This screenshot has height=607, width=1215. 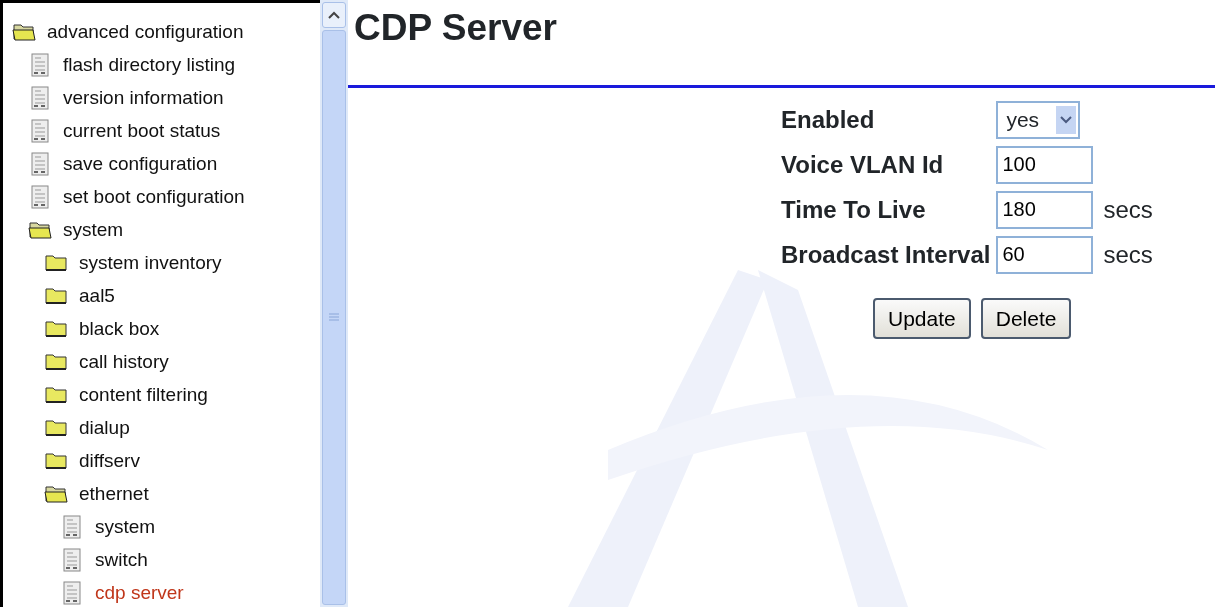 What do you see at coordinates (154, 196) in the screenshot?
I see `tree-item: set boot configuration` at bounding box center [154, 196].